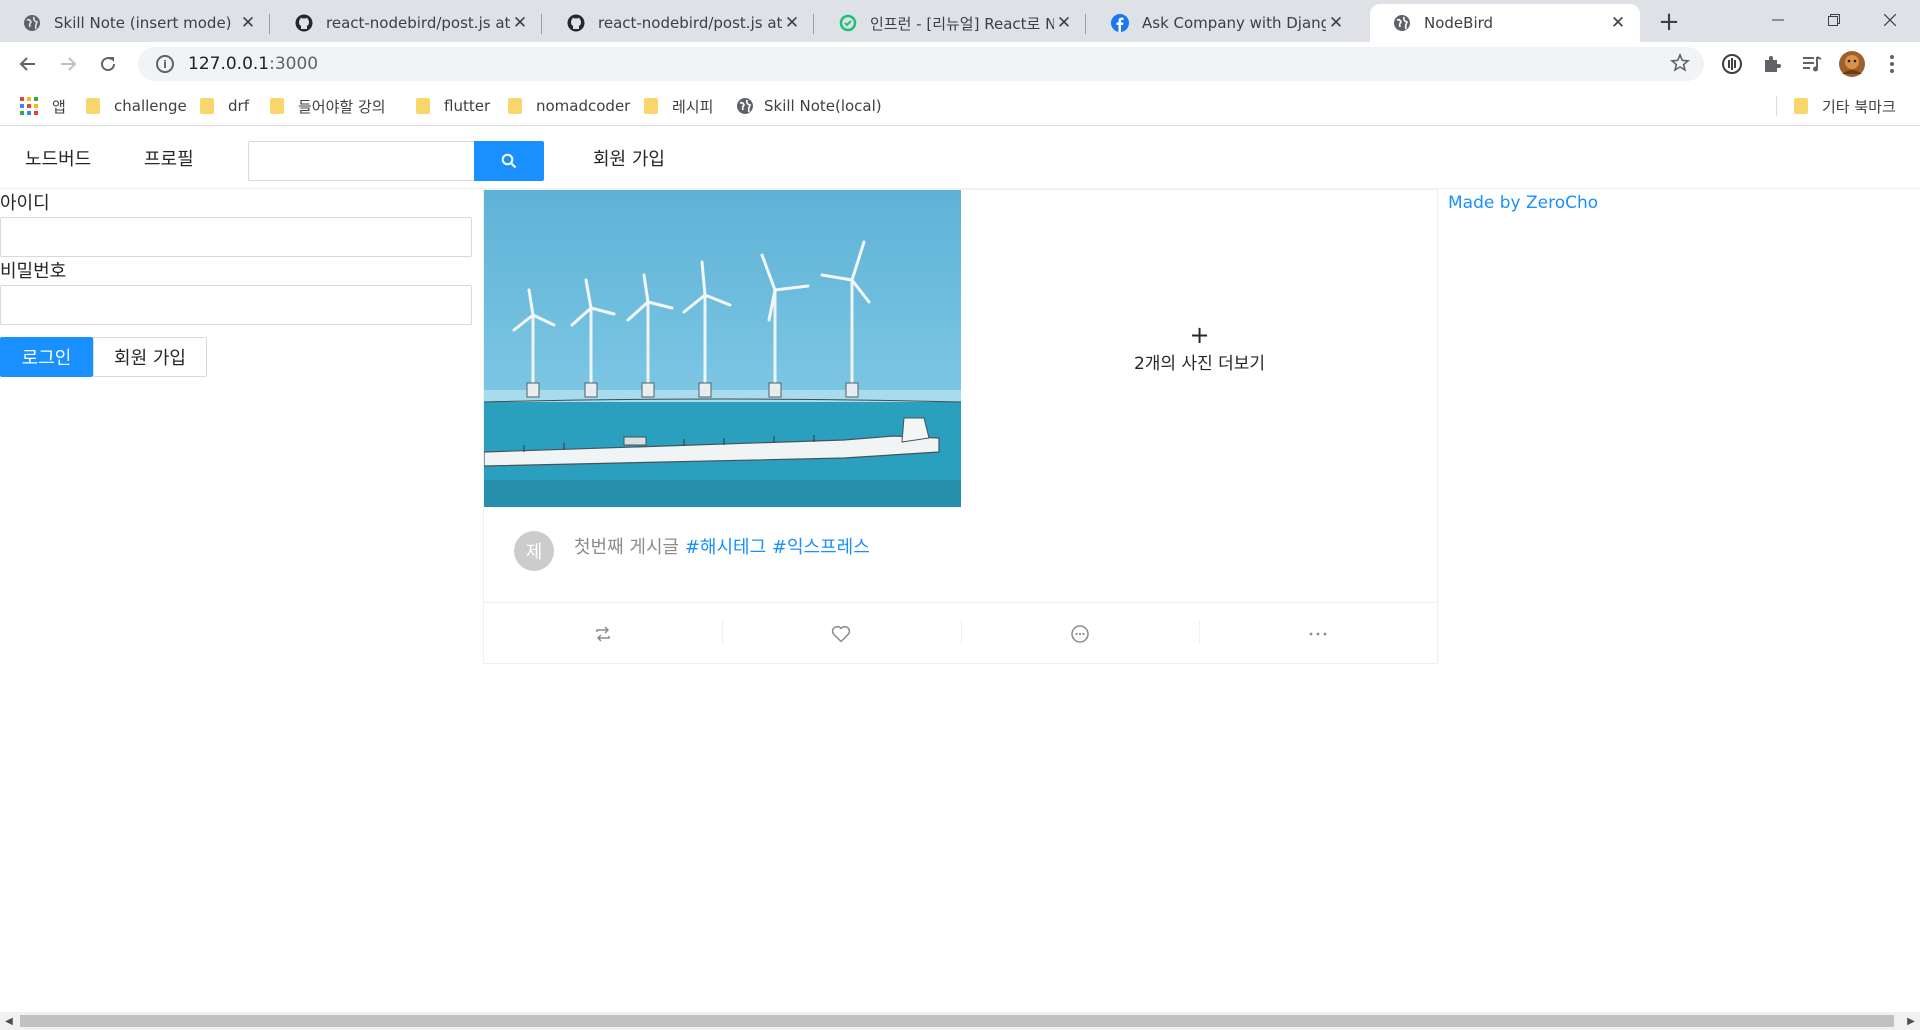 This screenshot has width=1920, height=1030. I want to click on star-icon, so click(1680, 65).